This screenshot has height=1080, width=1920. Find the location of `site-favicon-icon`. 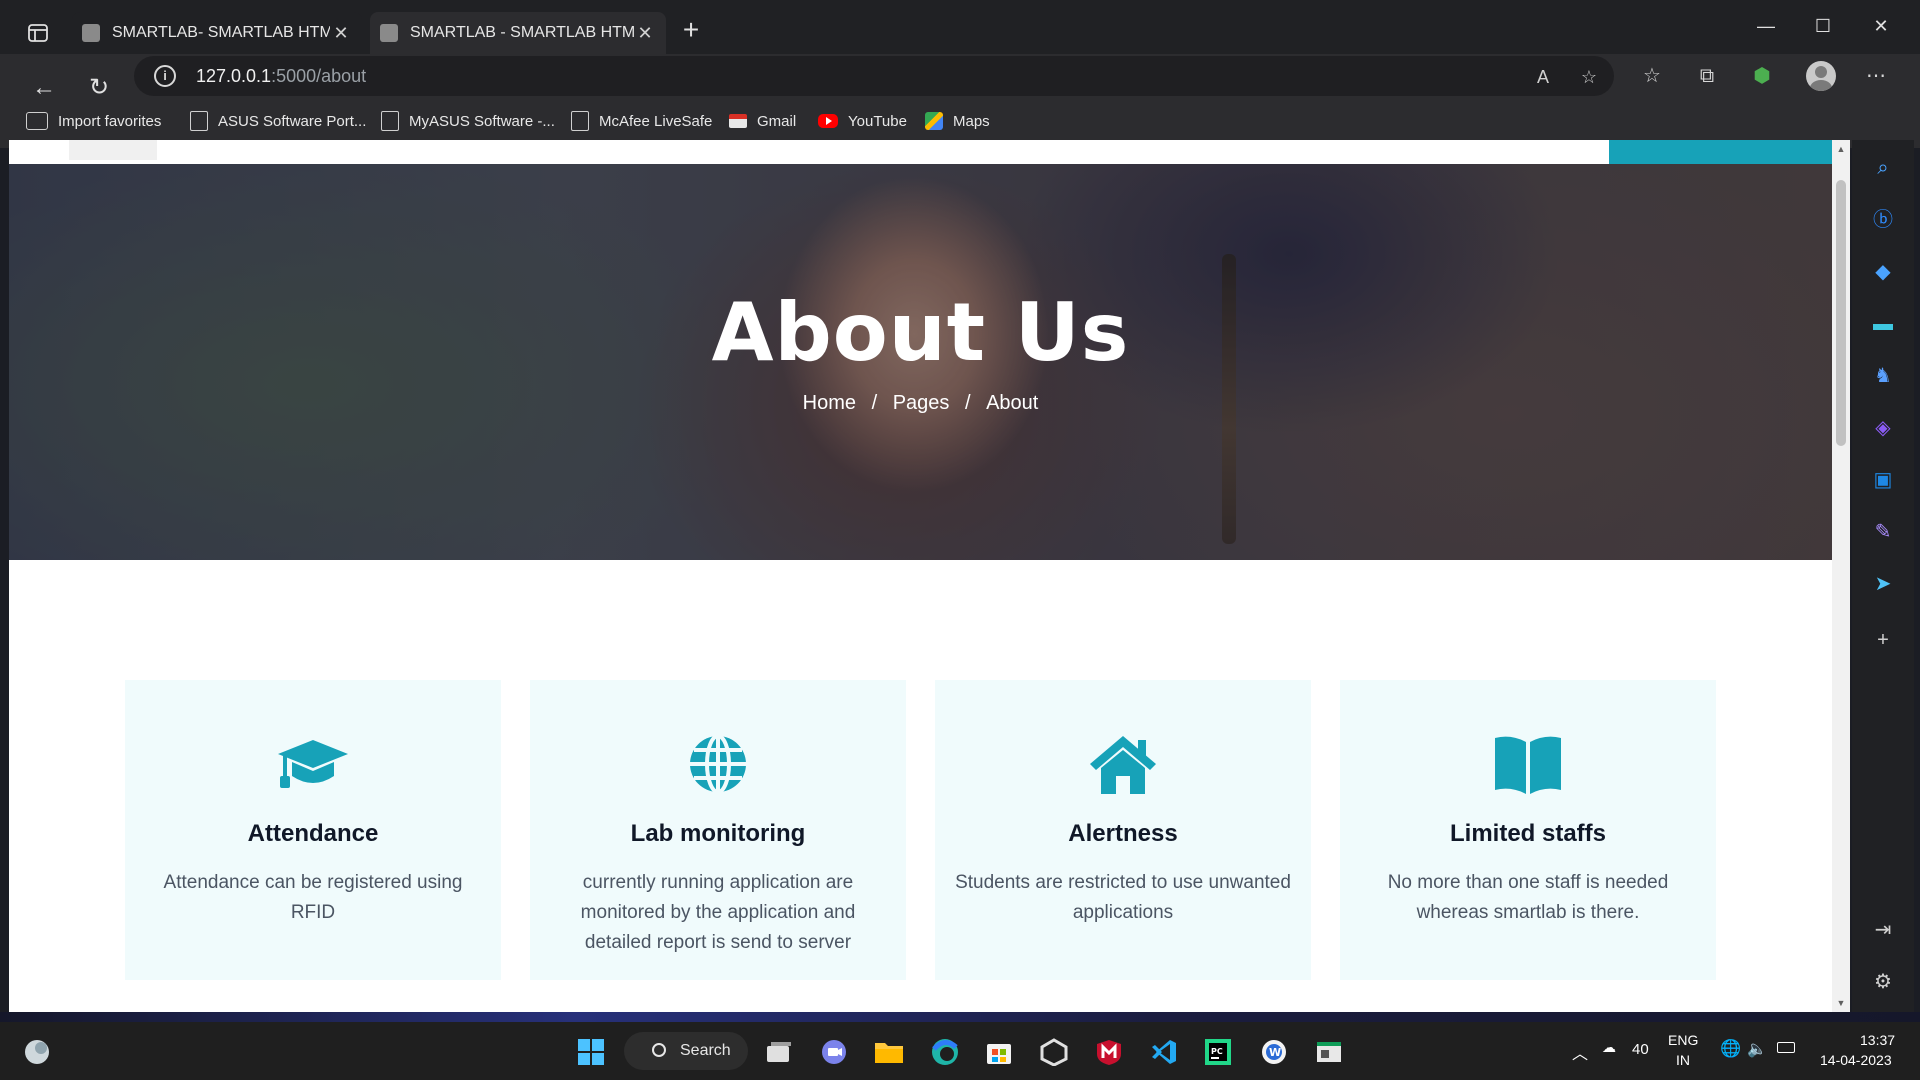

site-favicon-icon is located at coordinates (389, 33).